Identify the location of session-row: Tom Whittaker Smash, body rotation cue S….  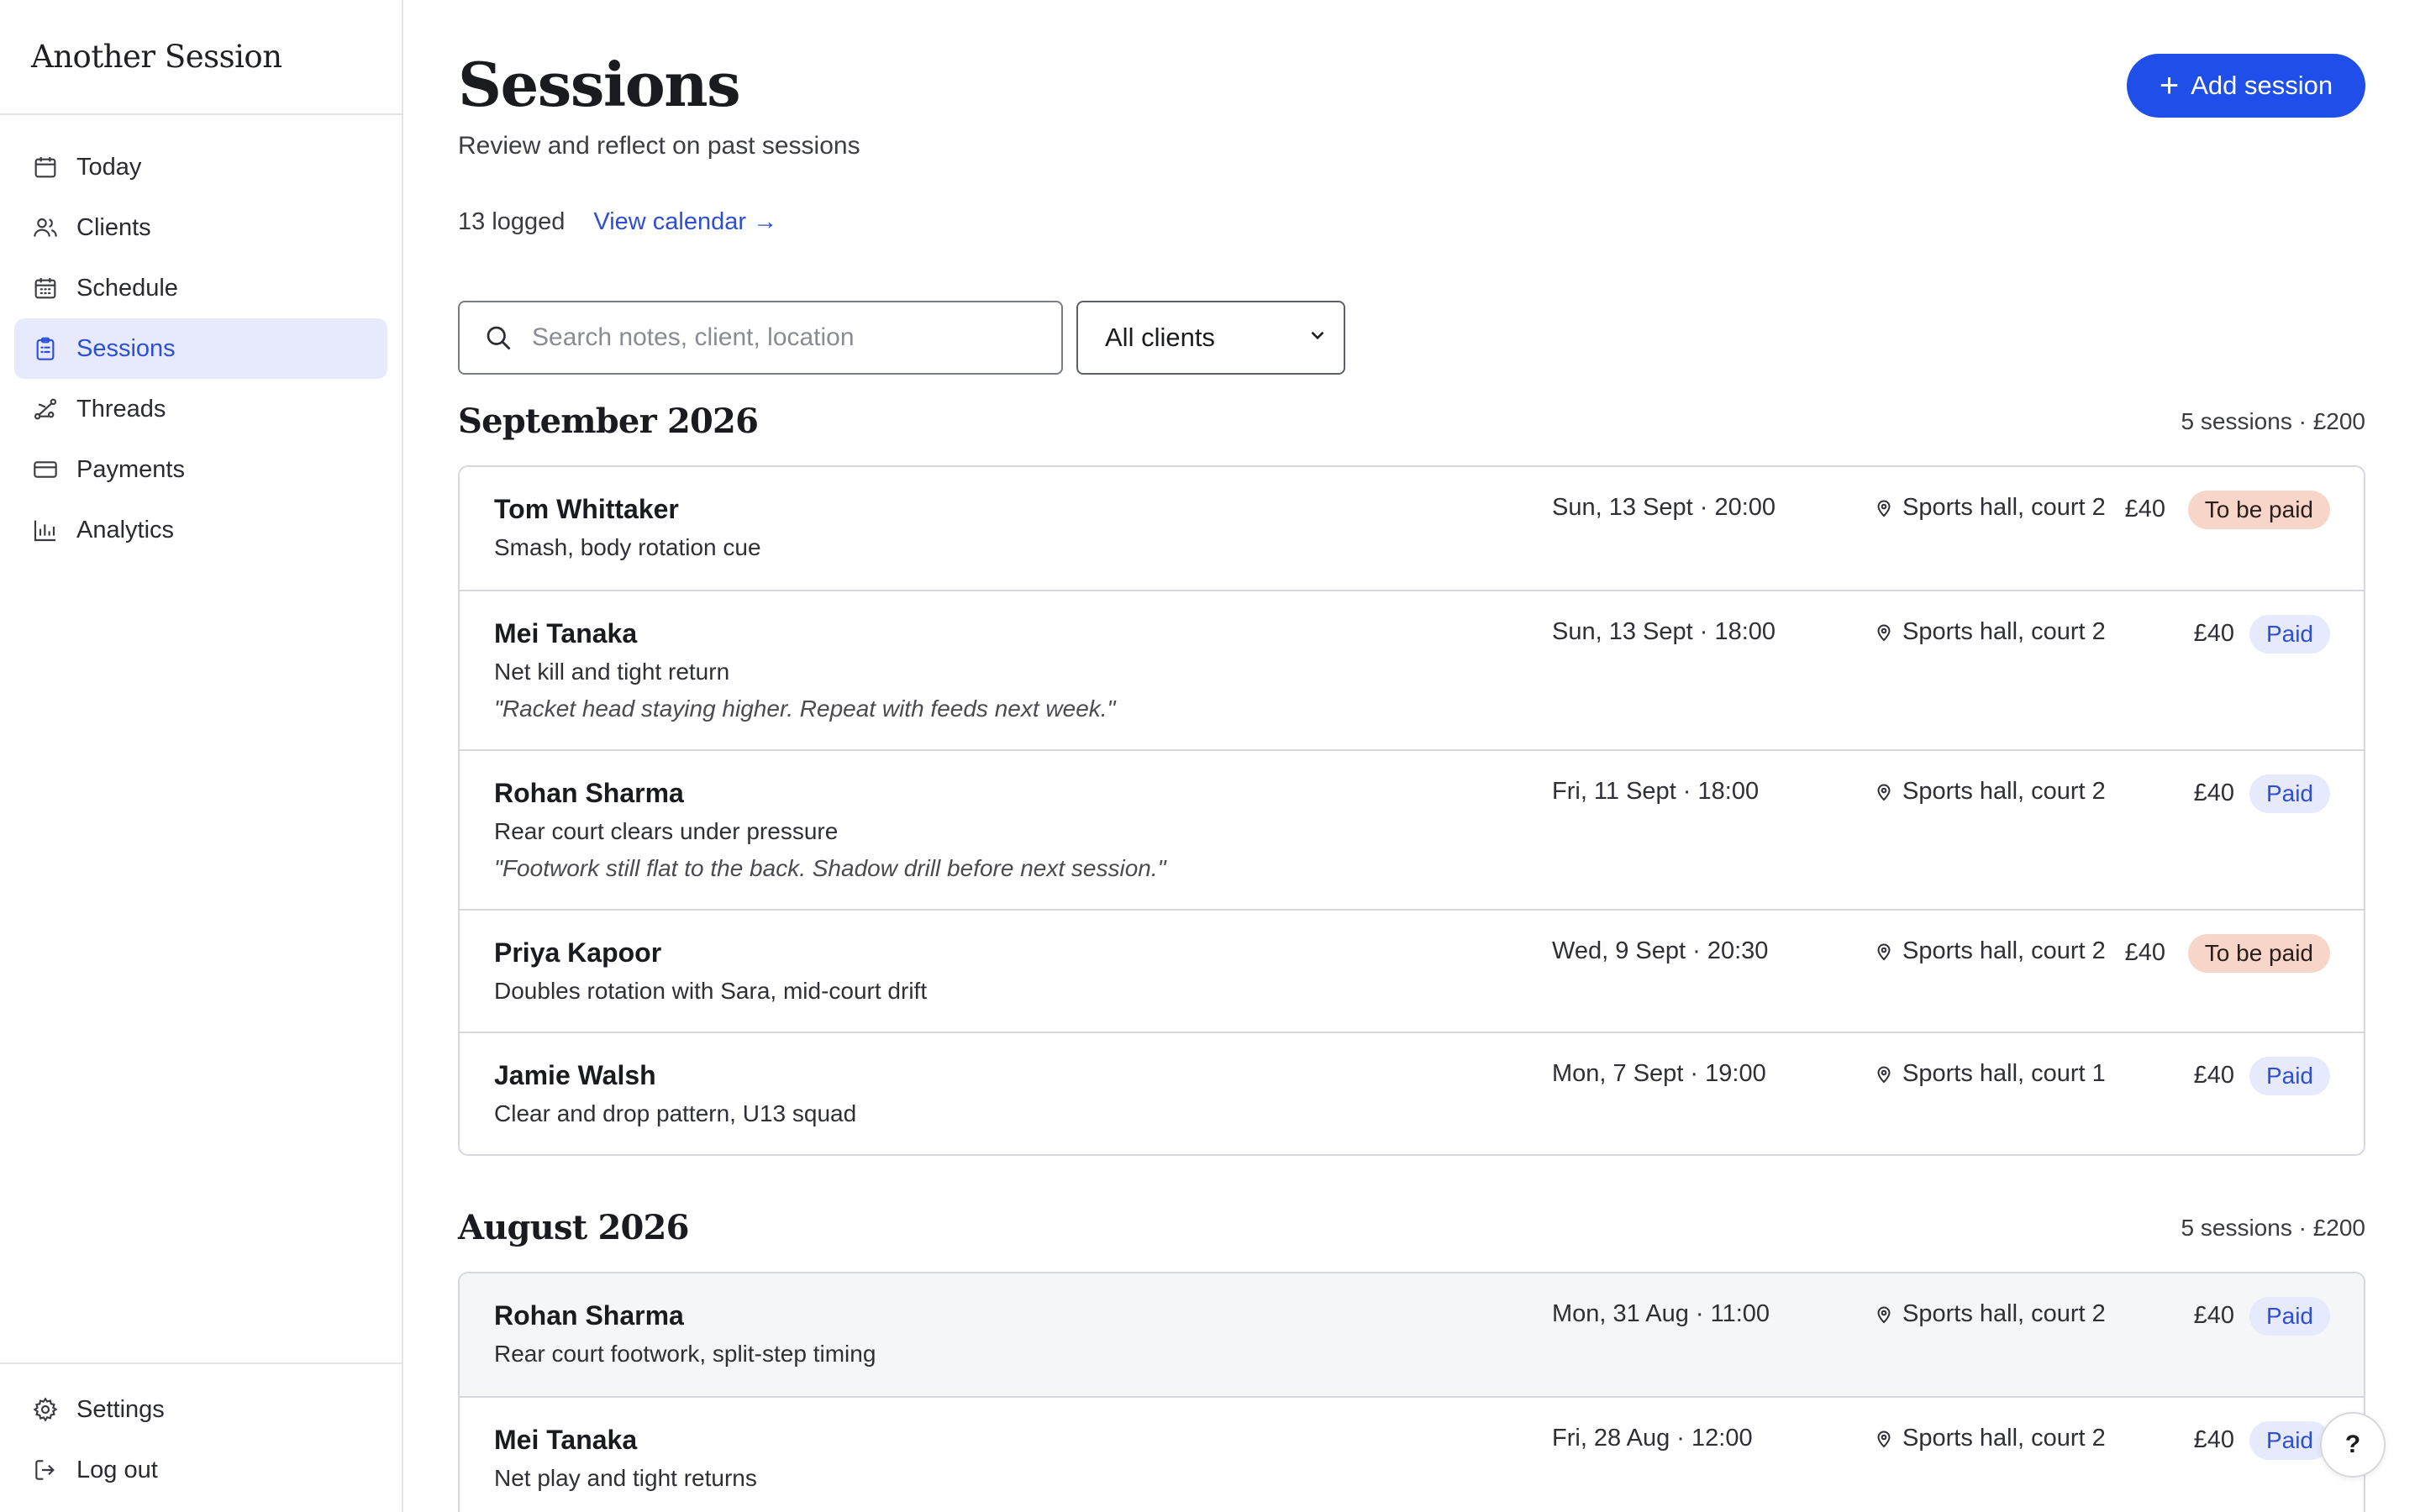
(1412, 528).